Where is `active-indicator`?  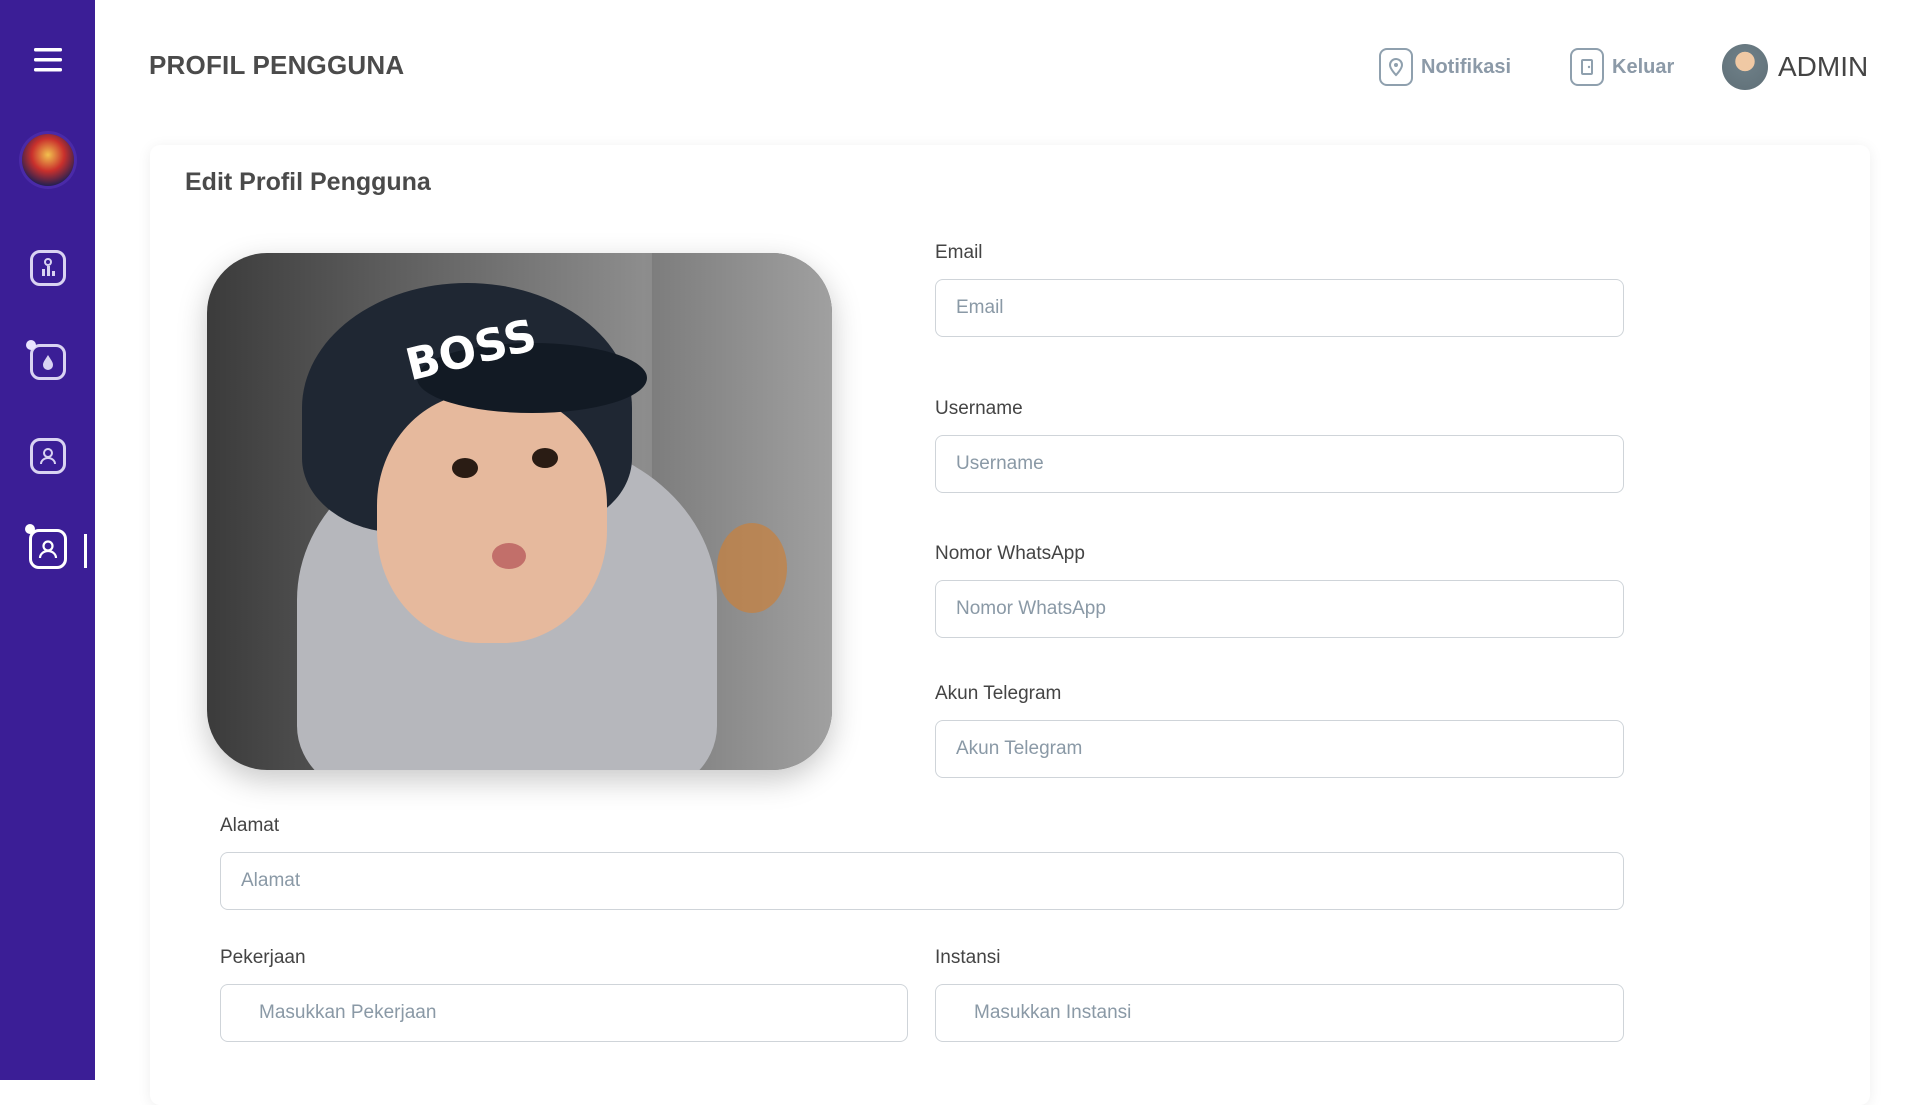
active-indicator is located at coordinates (85, 551).